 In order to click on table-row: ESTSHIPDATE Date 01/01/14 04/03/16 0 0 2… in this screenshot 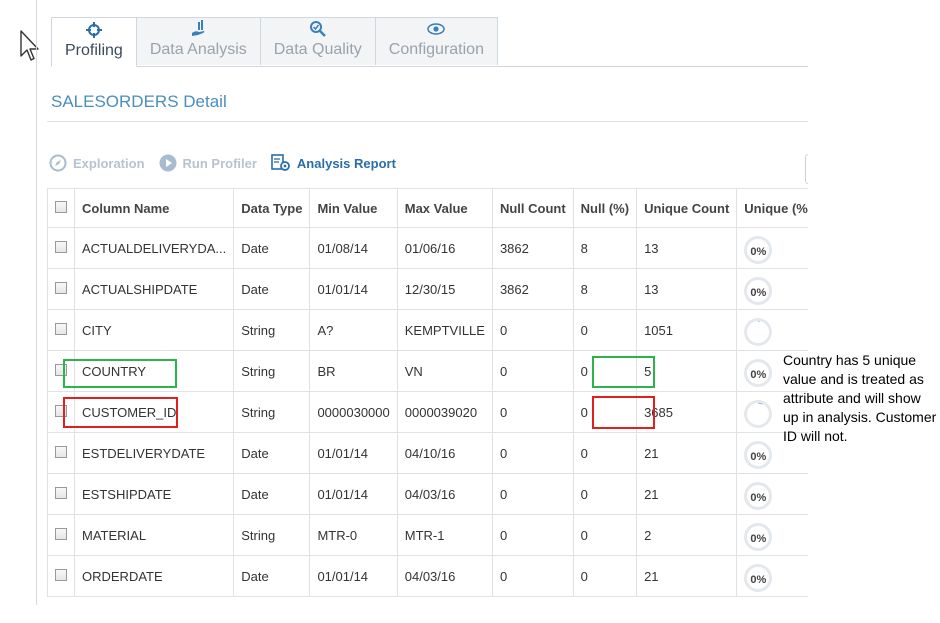, I will do `click(427, 494)`.